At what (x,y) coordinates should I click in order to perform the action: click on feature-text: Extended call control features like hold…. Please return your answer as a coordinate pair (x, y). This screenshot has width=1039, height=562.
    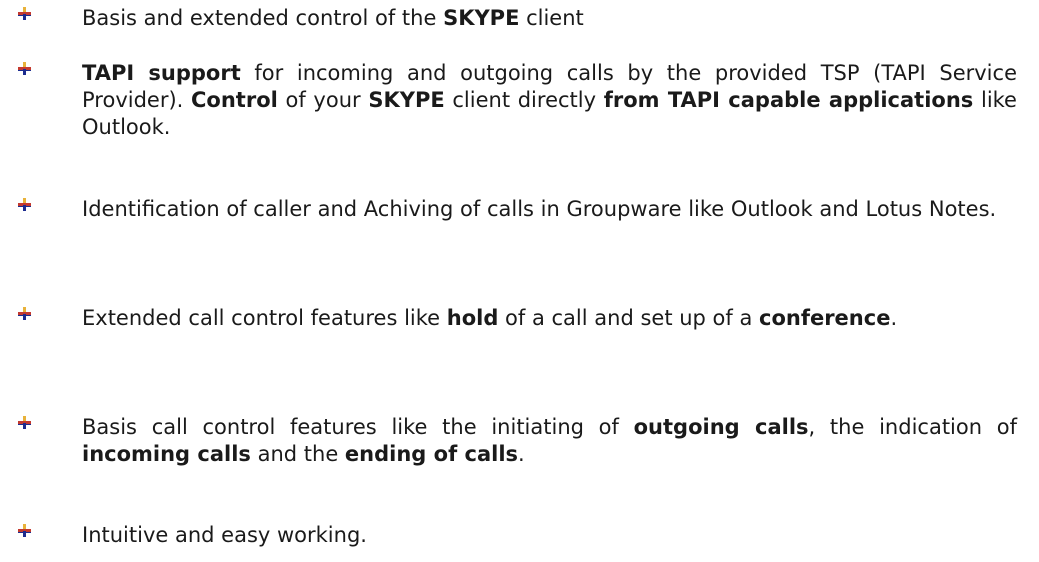
    Looking at the image, I should click on (549, 318).